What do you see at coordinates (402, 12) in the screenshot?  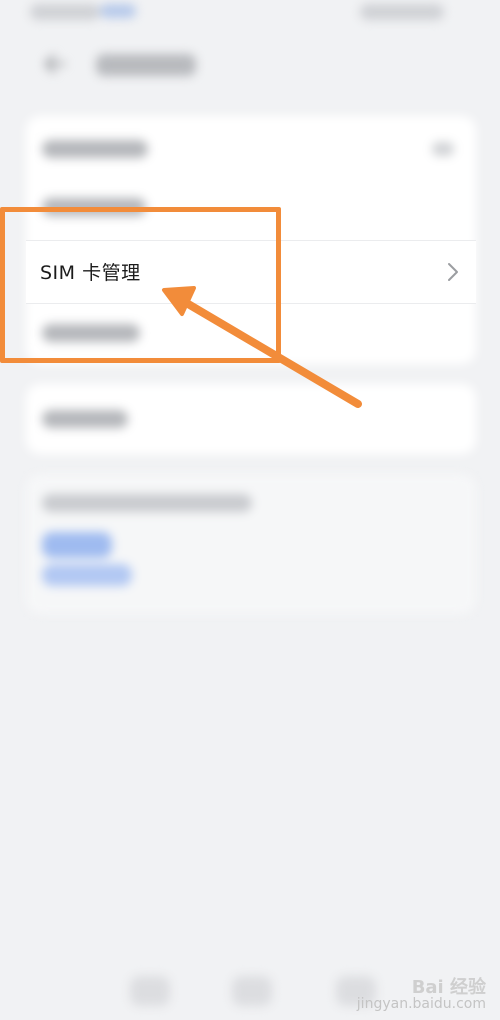 I see `status-indicators` at bounding box center [402, 12].